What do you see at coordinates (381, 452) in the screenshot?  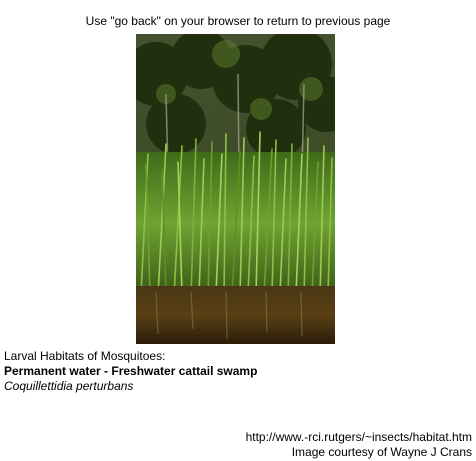 I see `credit-courtesy: Image courtesy of Wayne J Crans` at bounding box center [381, 452].